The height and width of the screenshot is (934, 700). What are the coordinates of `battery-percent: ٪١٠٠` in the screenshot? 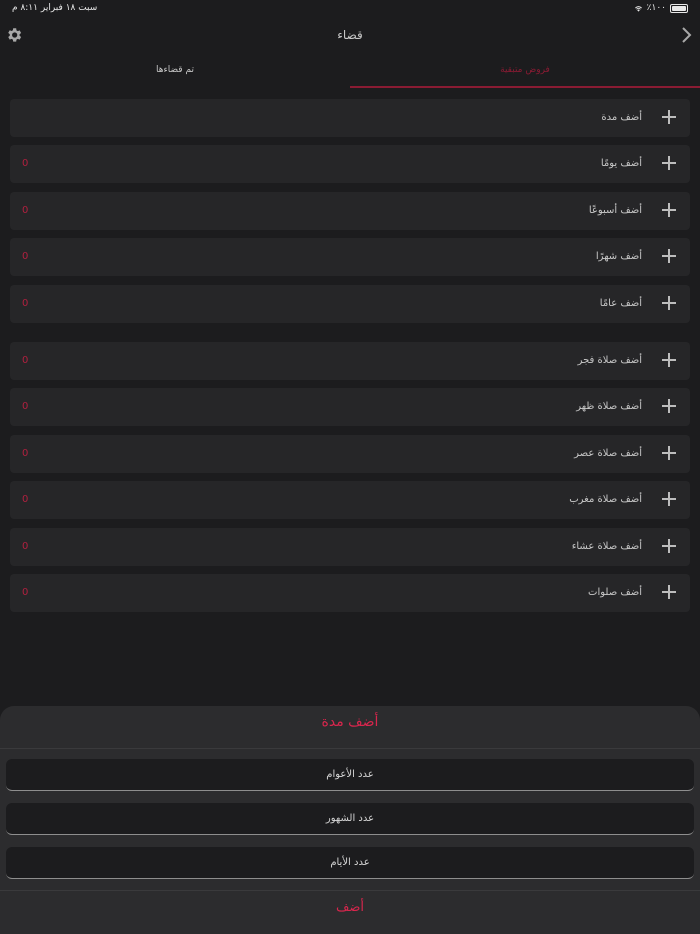 It's located at (656, 8).